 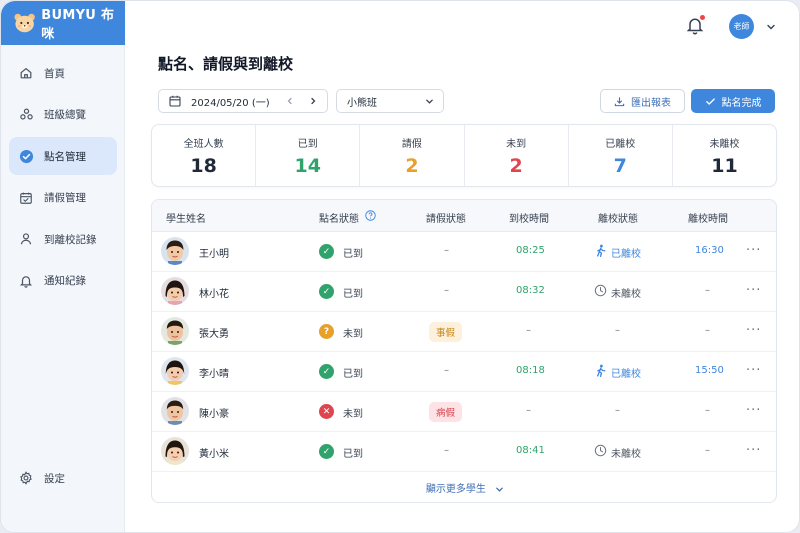 What do you see at coordinates (455, 489) in the screenshot?
I see `show-more-label: 顯示更多學生` at bounding box center [455, 489].